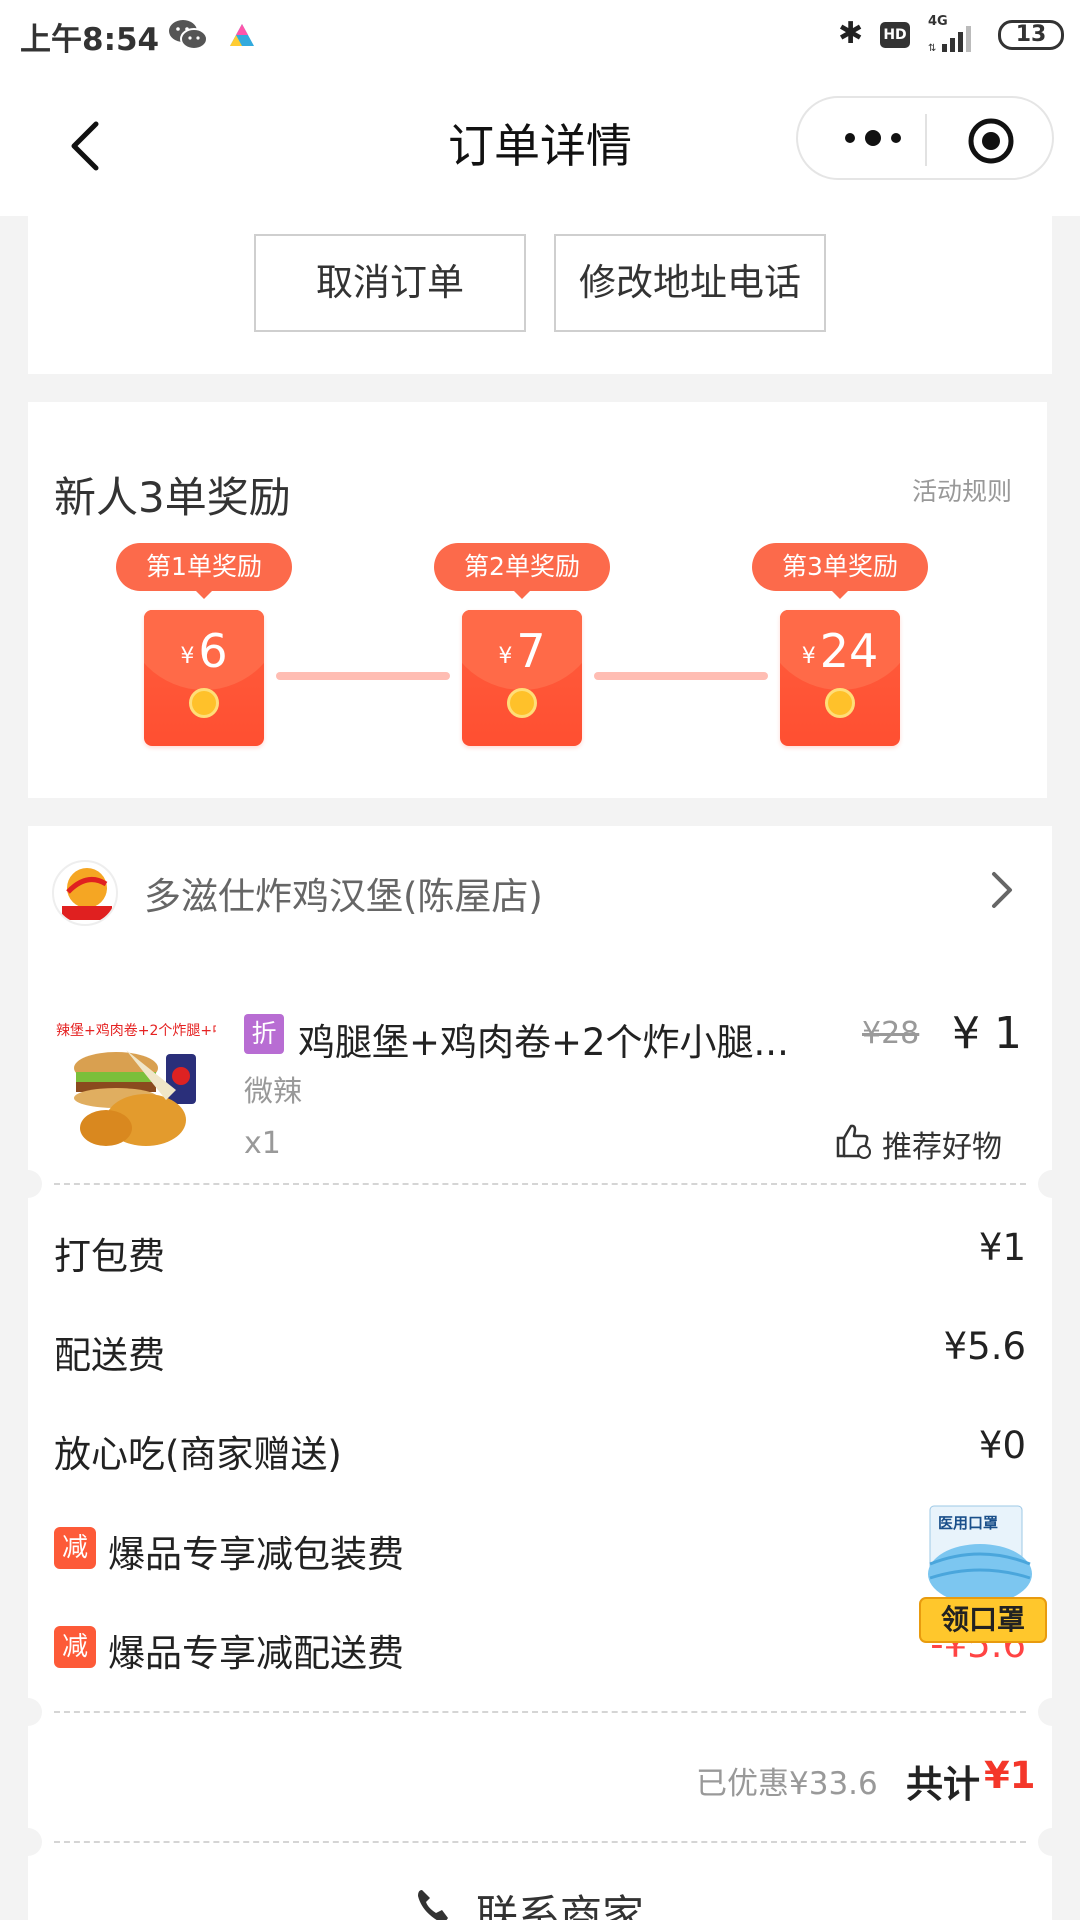  I want to click on item-price: ¥ 1, so click(987, 1033).